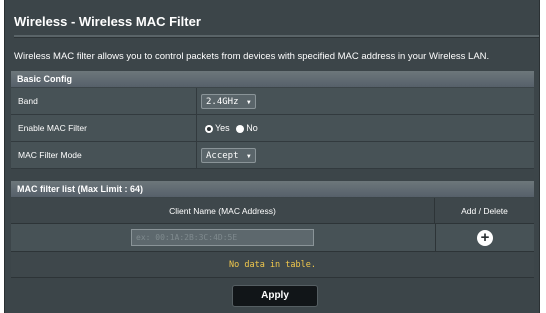  I want to click on page-title: Wireless - Wireless MAC Filter, so click(107, 21).